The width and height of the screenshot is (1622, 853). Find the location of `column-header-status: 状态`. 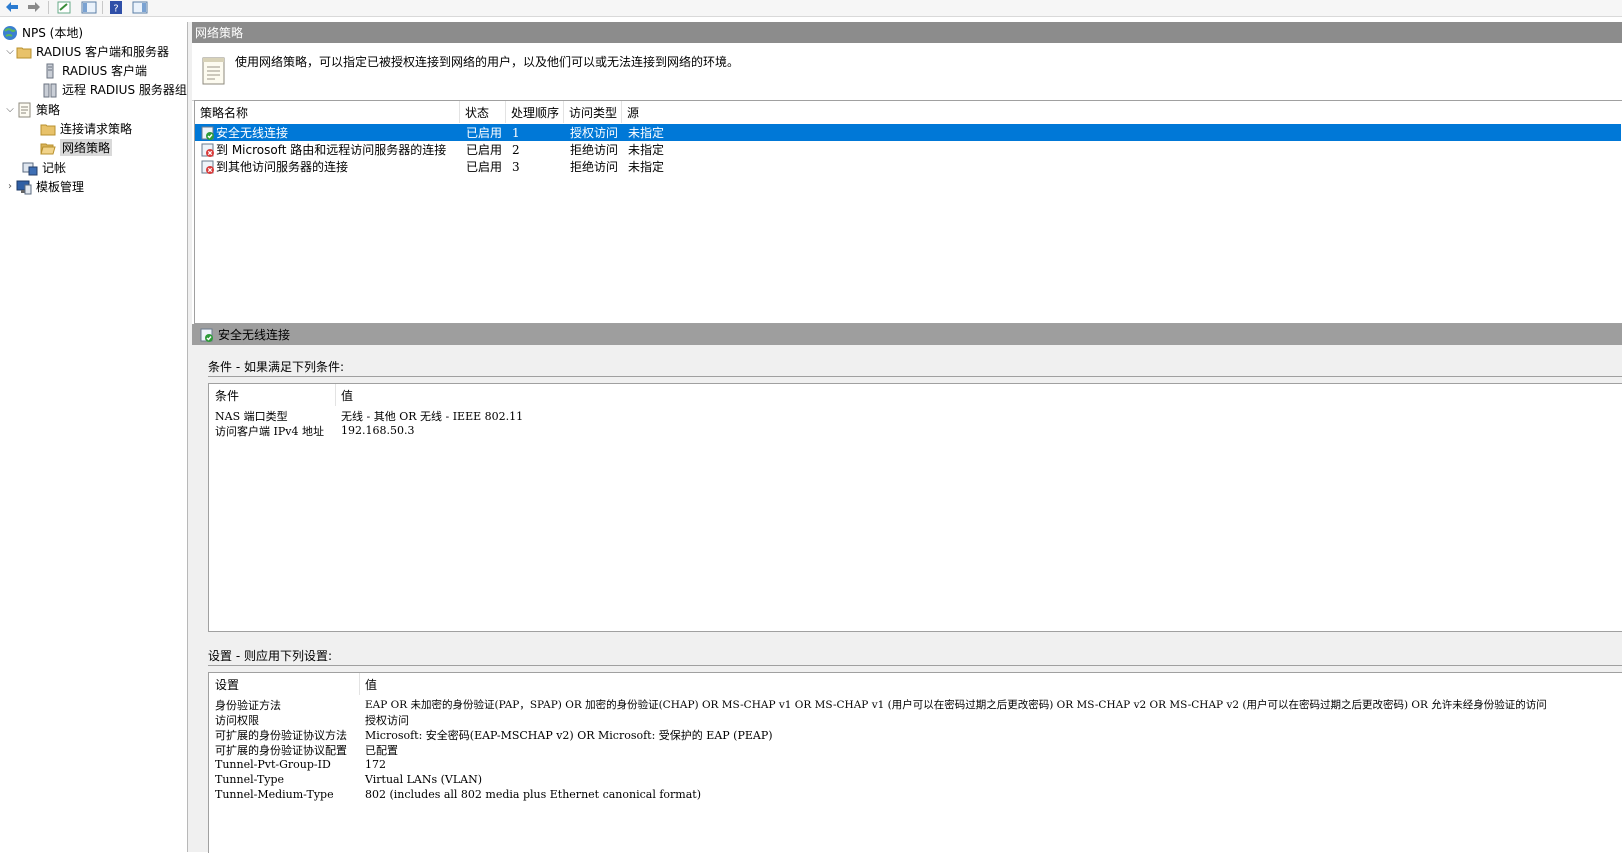

column-header-status: 状态 is located at coordinates (483, 112).